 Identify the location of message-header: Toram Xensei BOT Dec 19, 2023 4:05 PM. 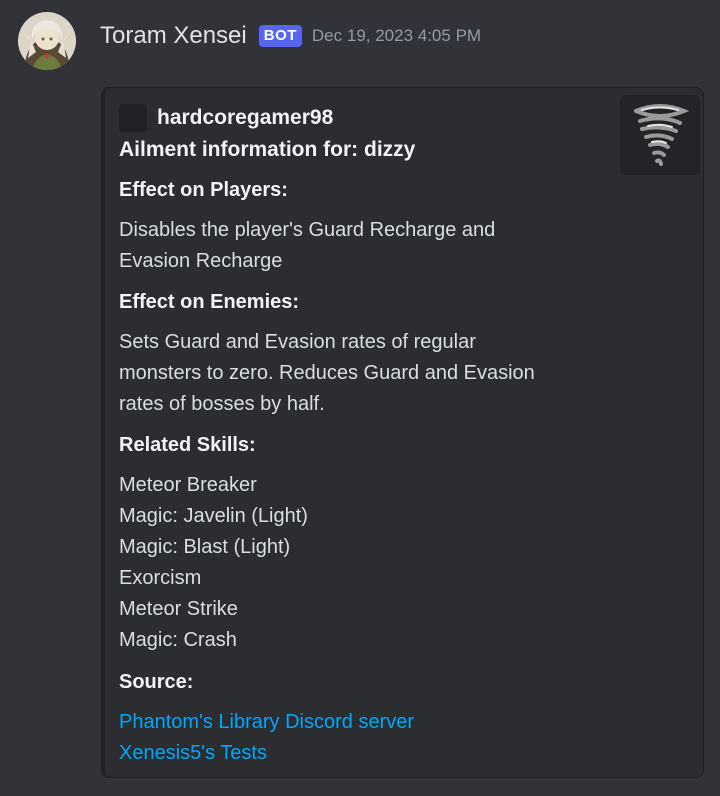
(290, 36).